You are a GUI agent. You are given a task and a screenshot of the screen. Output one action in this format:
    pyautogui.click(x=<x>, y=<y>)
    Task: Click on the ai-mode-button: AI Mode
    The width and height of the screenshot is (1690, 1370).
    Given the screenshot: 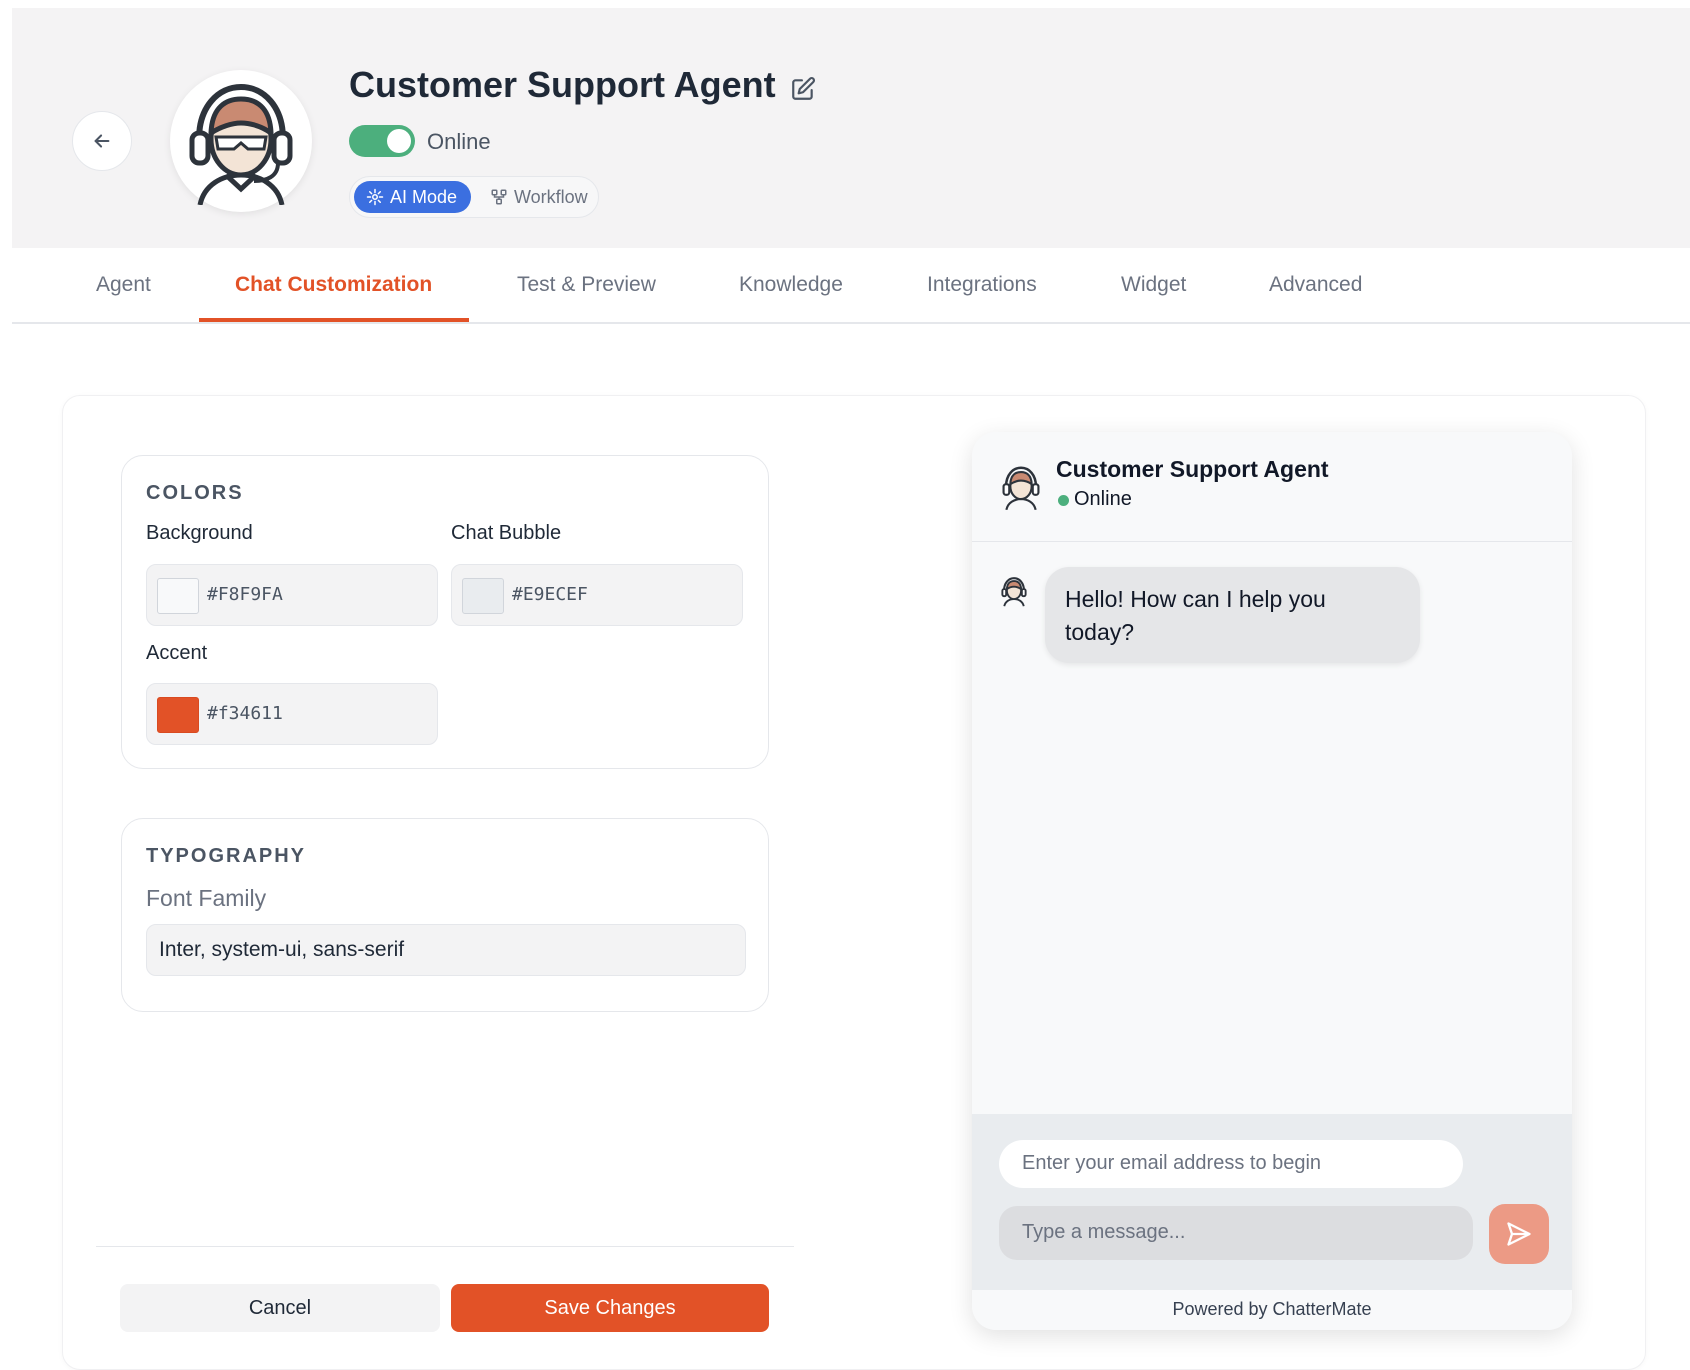 What is the action you would take?
    pyautogui.click(x=413, y=197)
    